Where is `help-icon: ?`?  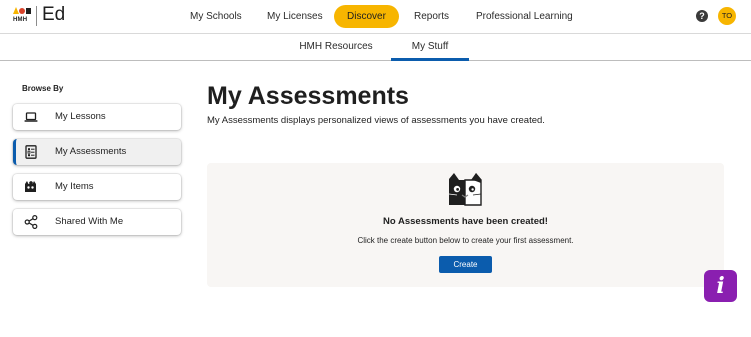
help-icon: ? is located at coordinates (702, 16).